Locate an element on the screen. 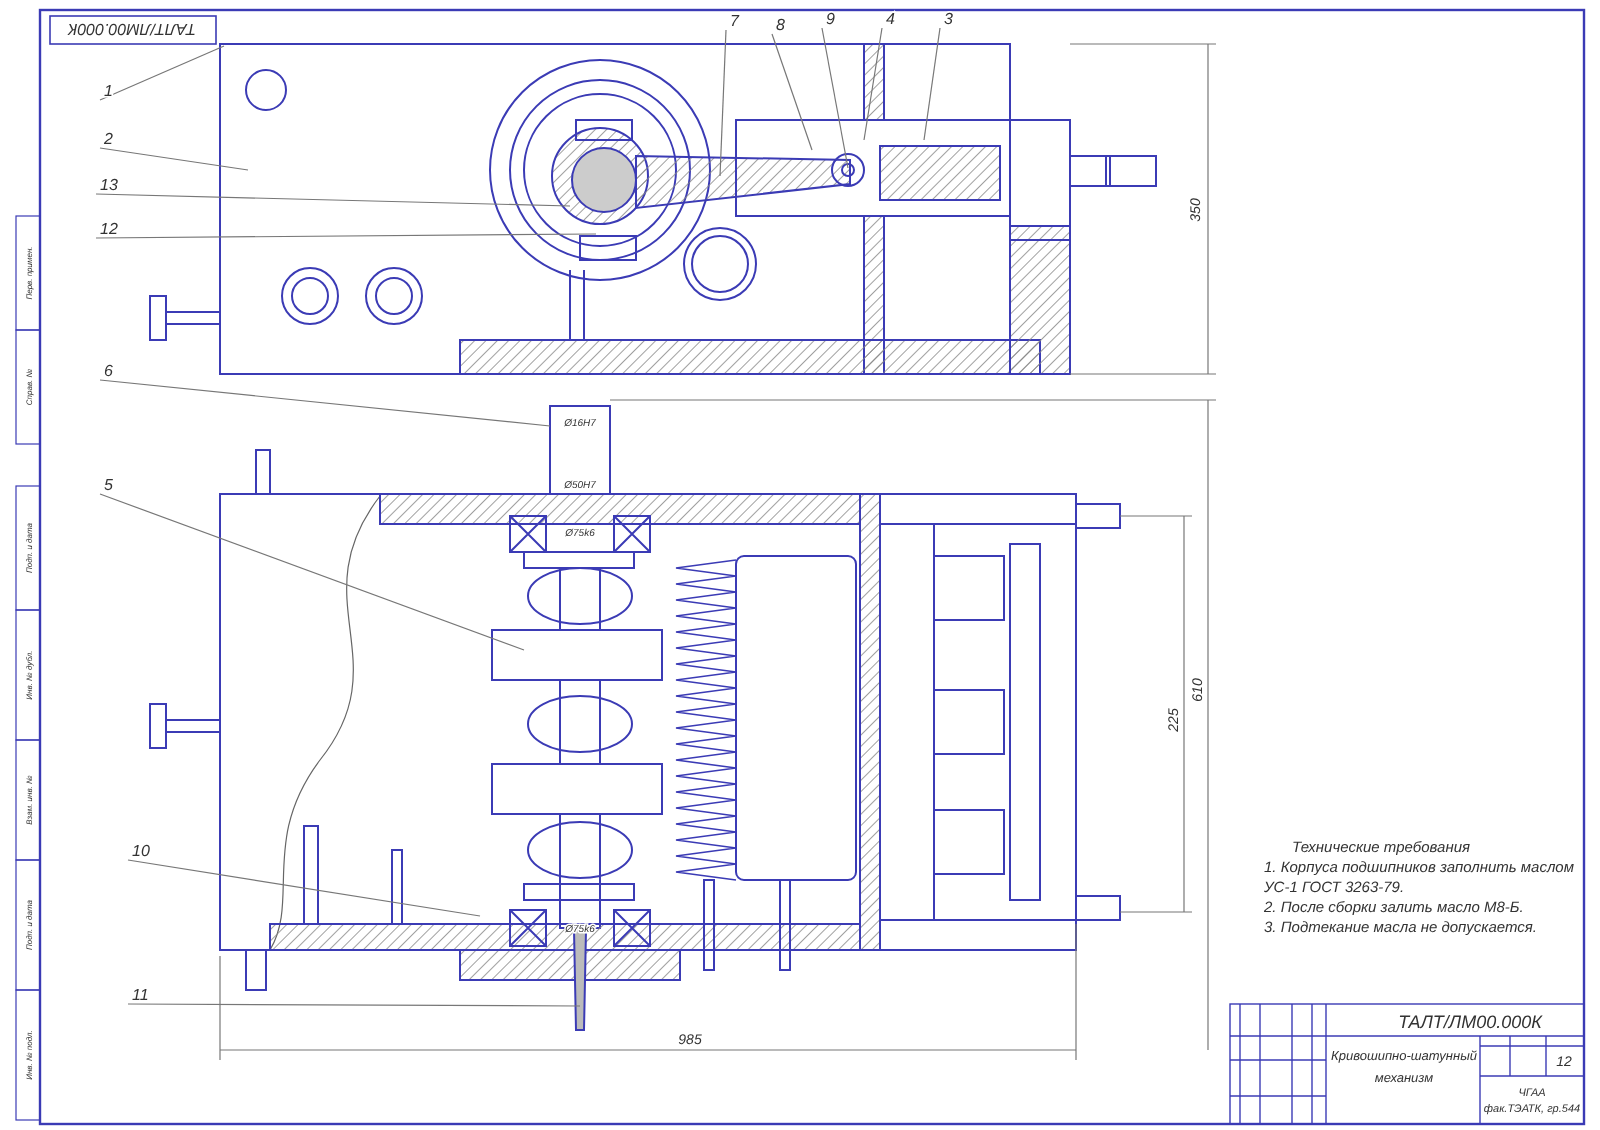 Image resolution: width=1600 pixels, height=1130 pixels. callout-number: 1 is located at coordinates (108, 91).